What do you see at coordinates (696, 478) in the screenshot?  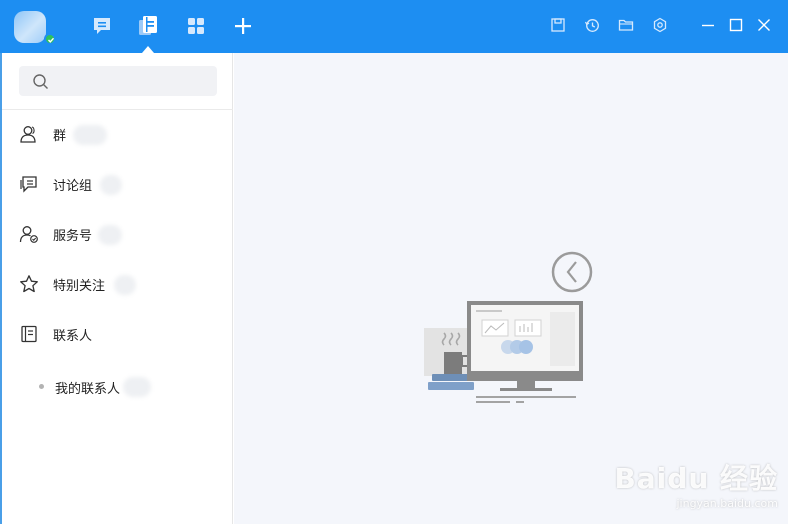 I see `watermark-line1: Baidu 经验` at bounding box center [696, 478].